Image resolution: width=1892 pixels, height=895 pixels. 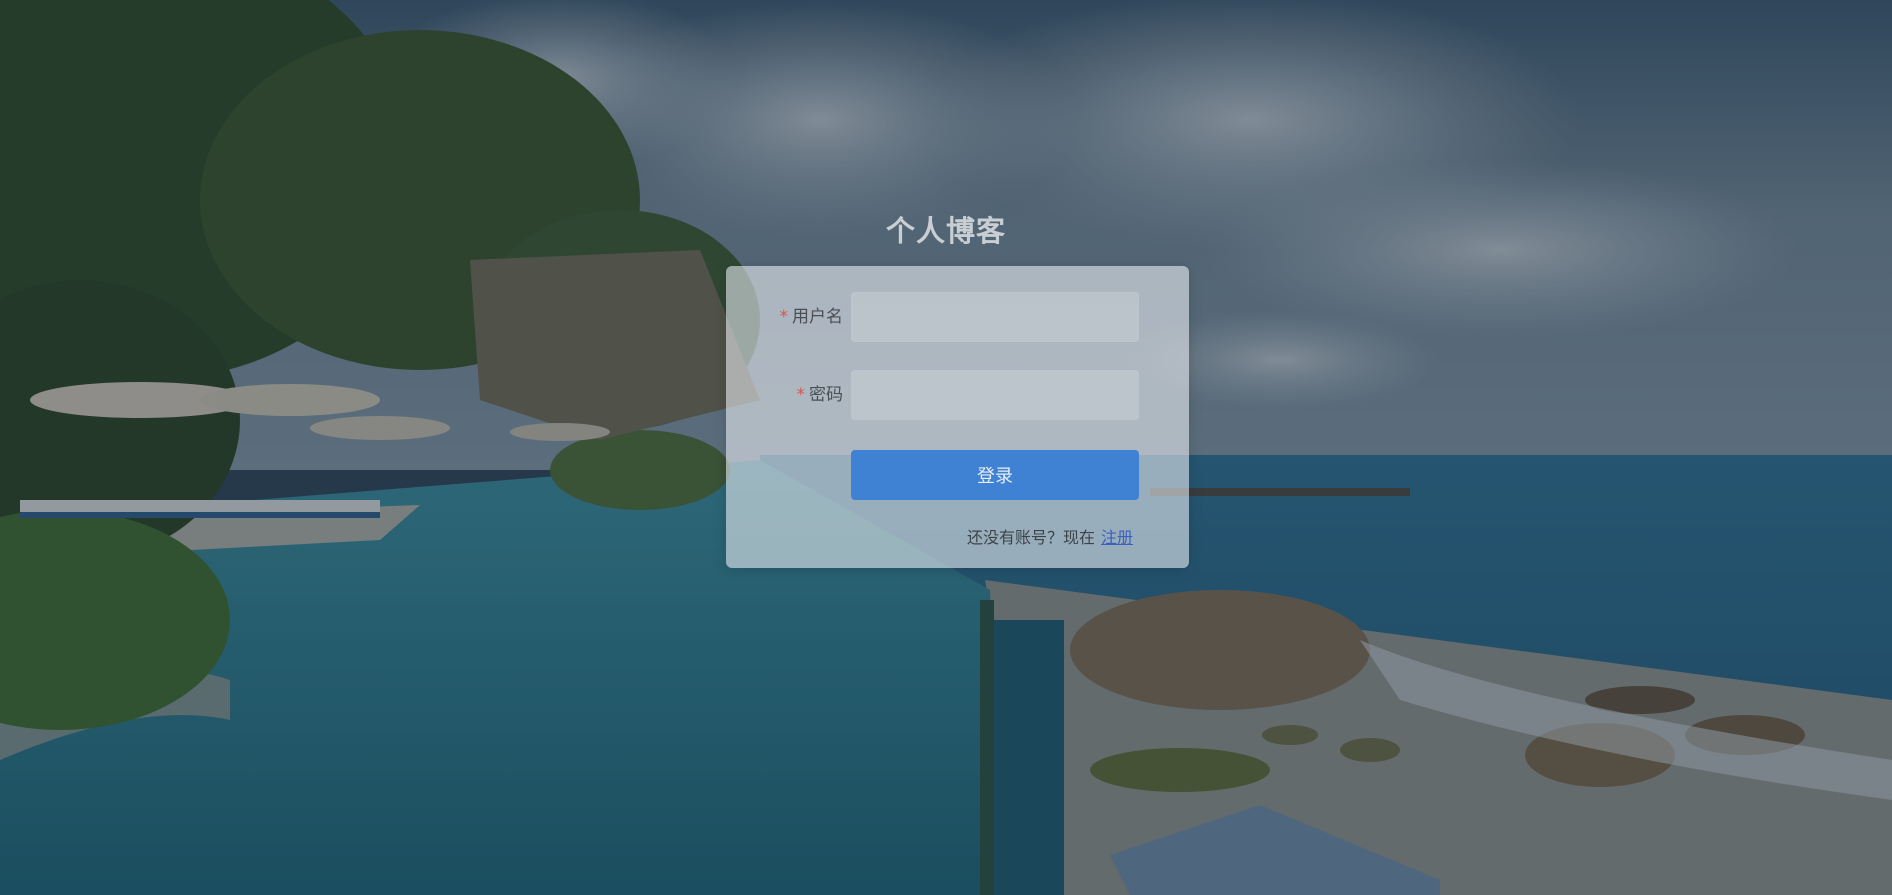 I want to click on login-button: 登录, so click(x=995, y=475).